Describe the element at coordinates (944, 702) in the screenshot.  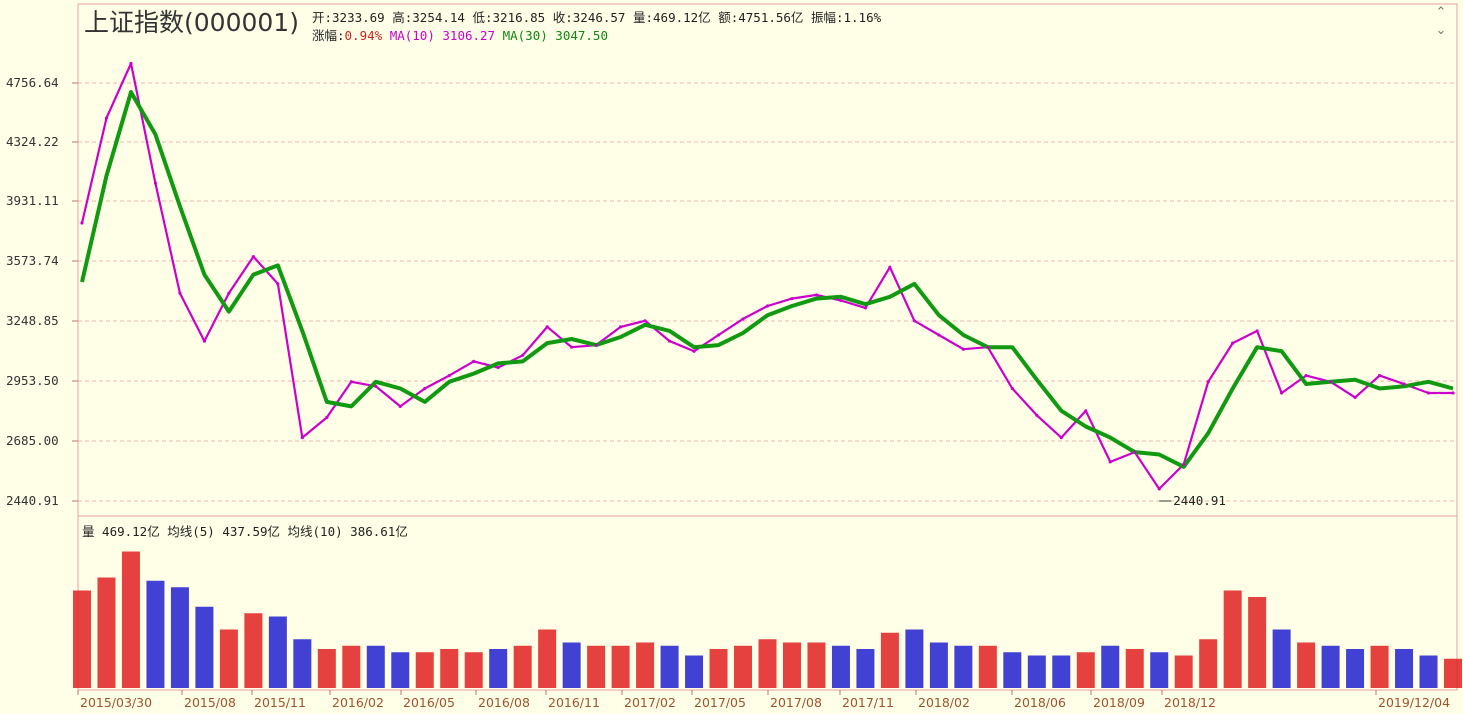
I see `x-tick-label: 2018/02` at that location.